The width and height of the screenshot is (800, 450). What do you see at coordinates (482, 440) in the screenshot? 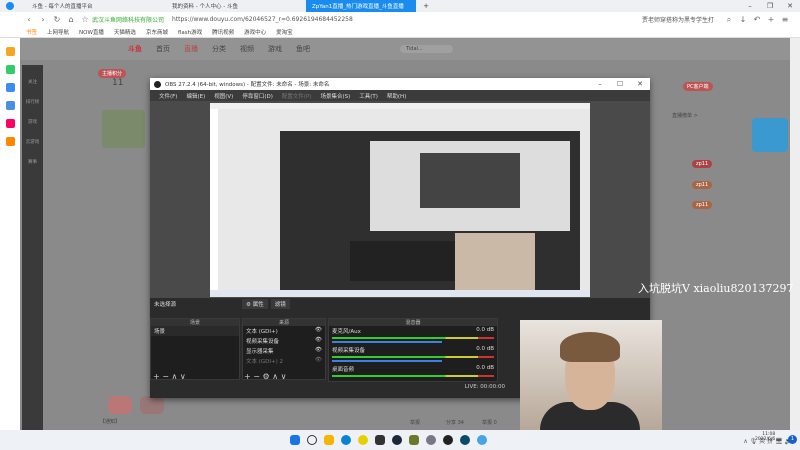
I see `browser-icon` at bounding box center [482, 440].